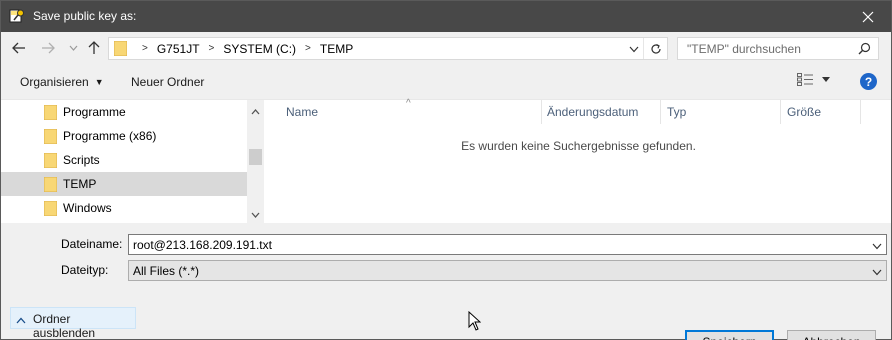 This screenshot has width=892, height=340. What do you see at coordinates (64, 326) in the screenshot?
I see `hide-folders-label: Ordner ausblenden` at bounding box center [64, 326].